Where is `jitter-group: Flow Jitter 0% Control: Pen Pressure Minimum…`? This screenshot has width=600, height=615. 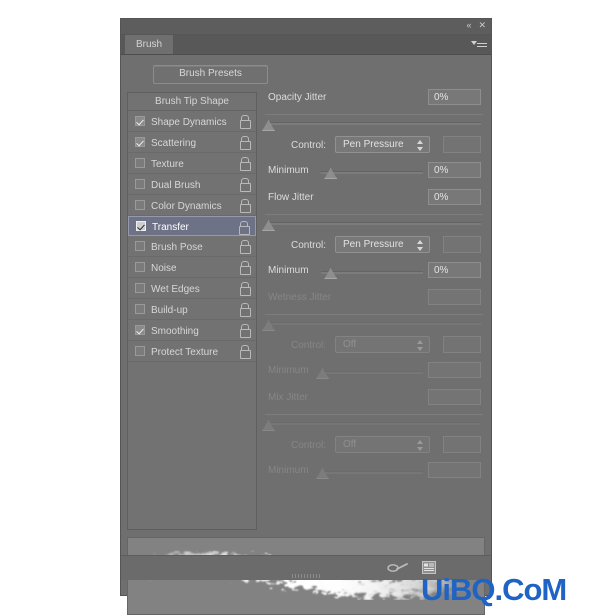 jitter-group: Flow Jitter 0% Control: Pen Pressure Minimum… is located at coordinates (373, 238).